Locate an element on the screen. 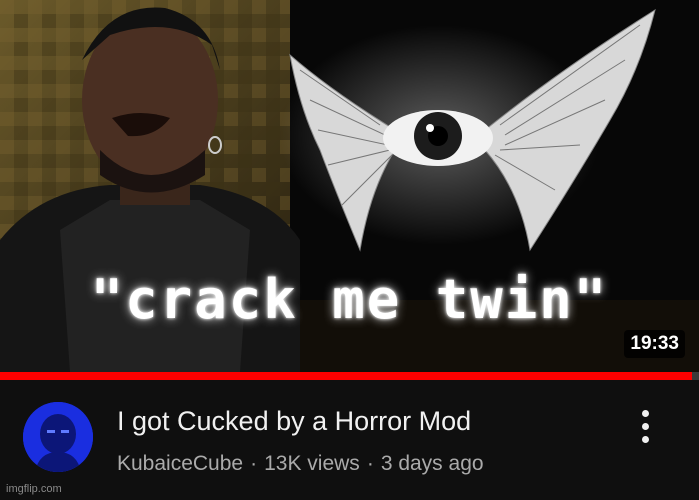 Image resolution: width=699 pixels, height=500 pixels. watermark: imgflip.com is located at coordinates (34, 489).